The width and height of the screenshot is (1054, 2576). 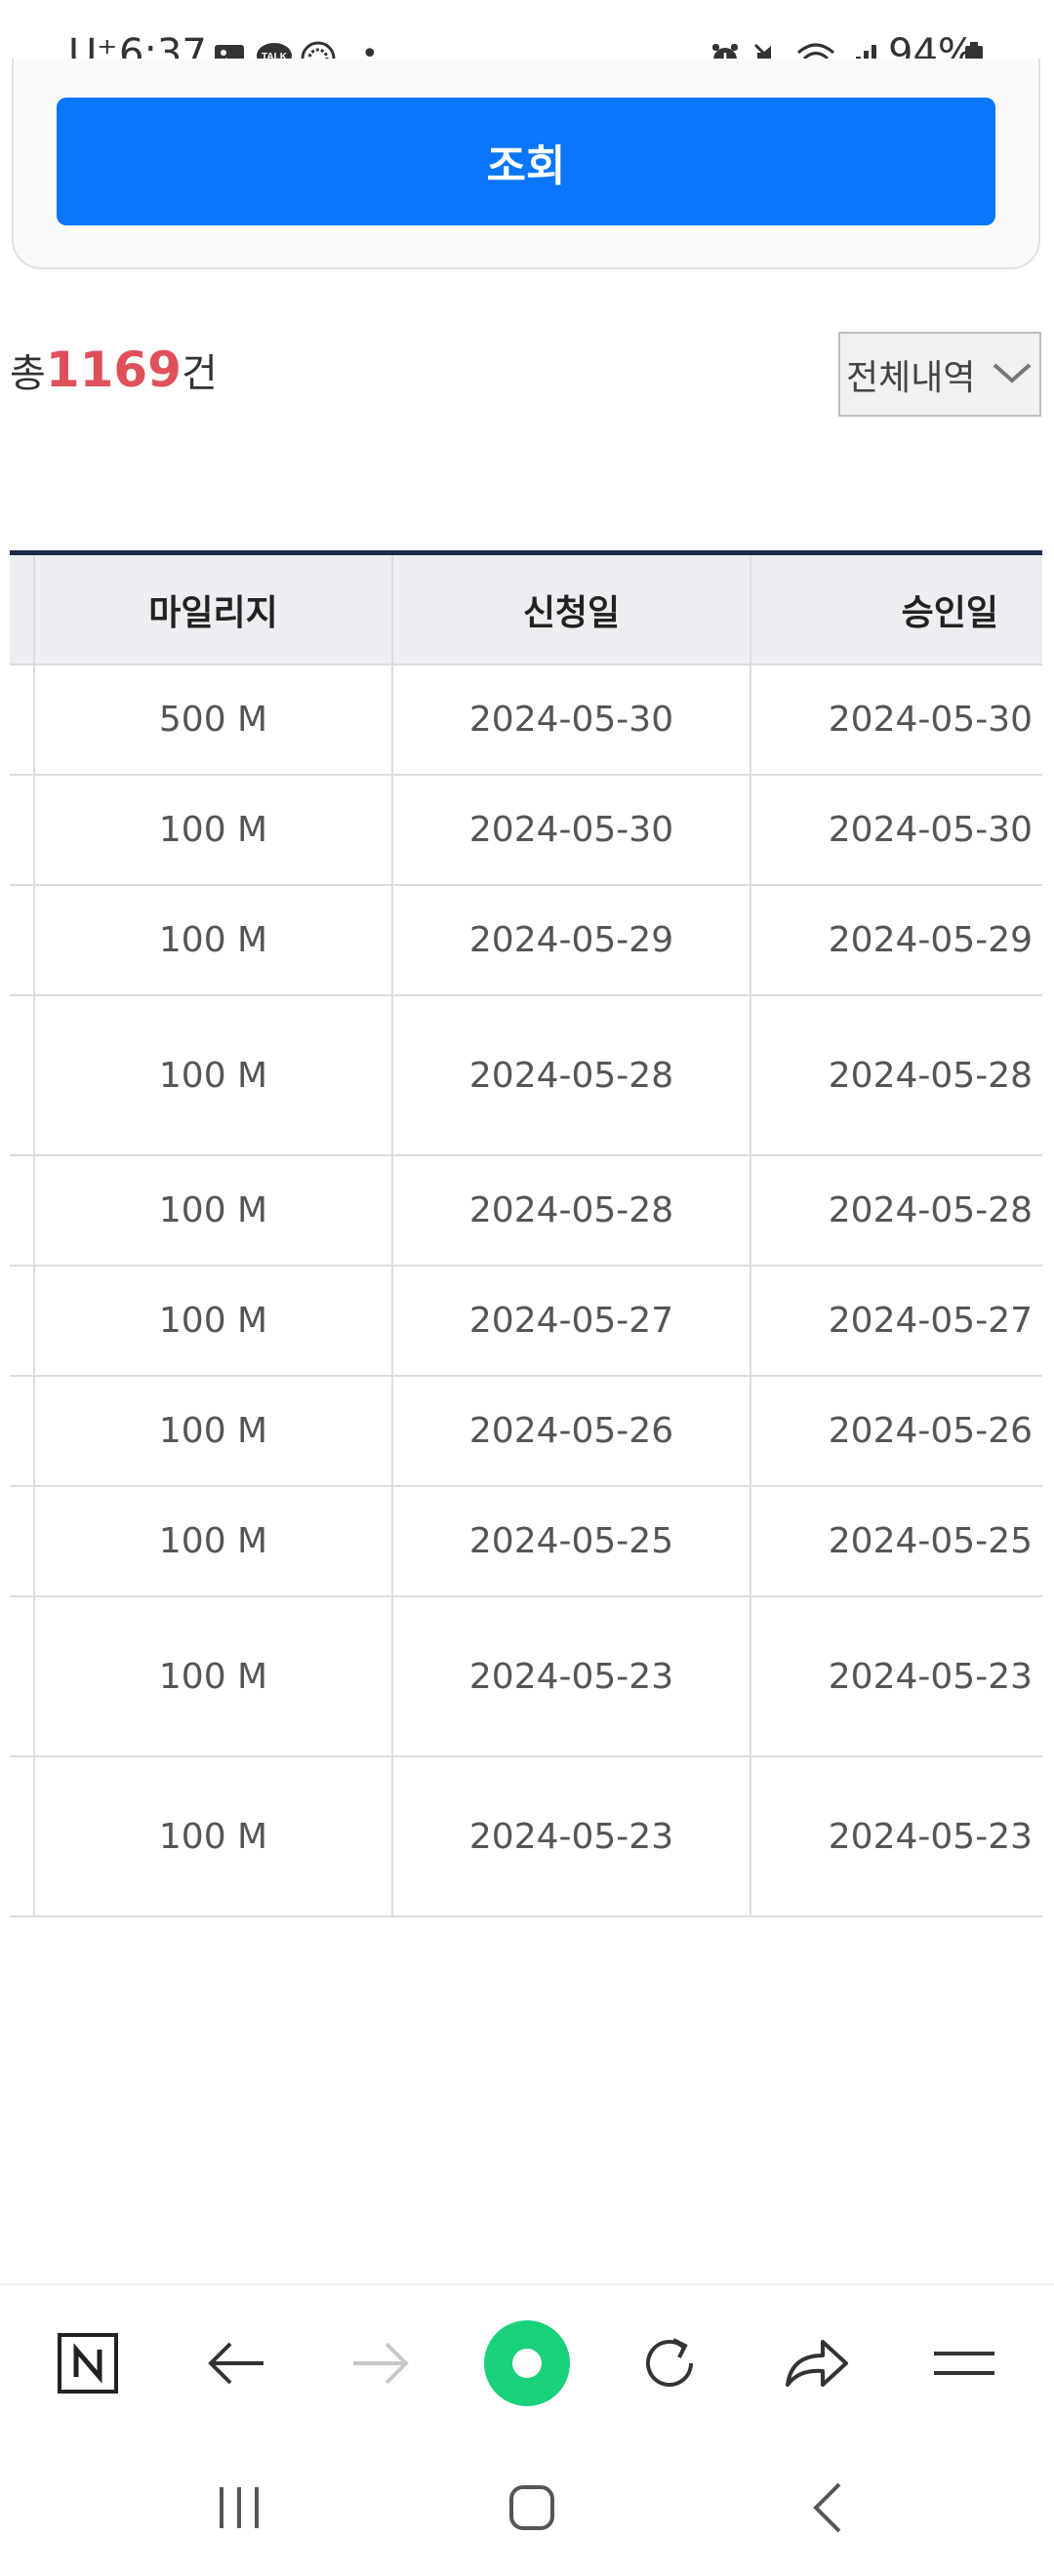 I want to click on table-row: 100 M 2024-05-27 2024-05-27, so click(x=526, y=1322).